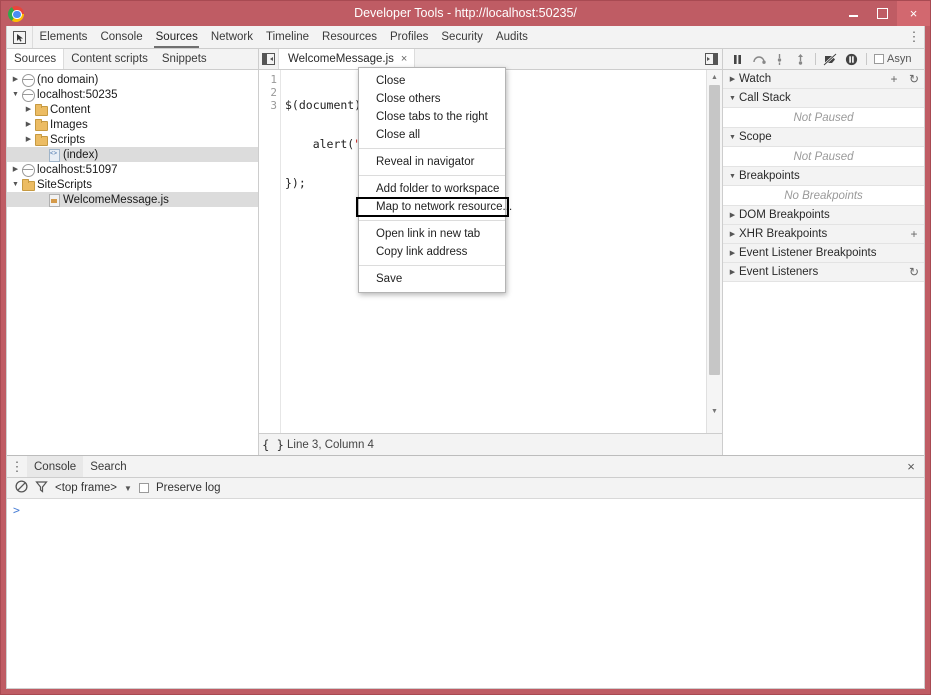  I want to click on file-tab-welcomemessage: WelcomeMessage.js ×, so click(347, 59).